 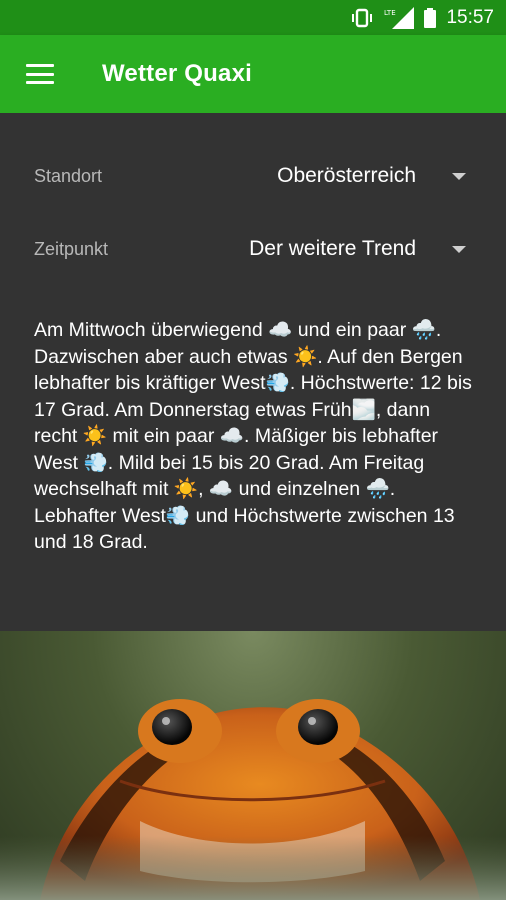 I want to click on app-bar: Wetter Quaxi, so click(x=253, y=74).